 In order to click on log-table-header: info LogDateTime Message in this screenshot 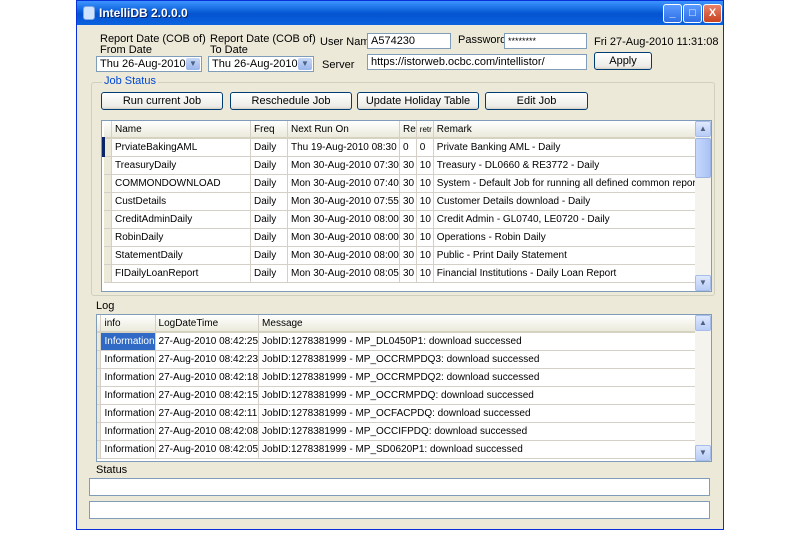, I will do `click(404, 324)`.